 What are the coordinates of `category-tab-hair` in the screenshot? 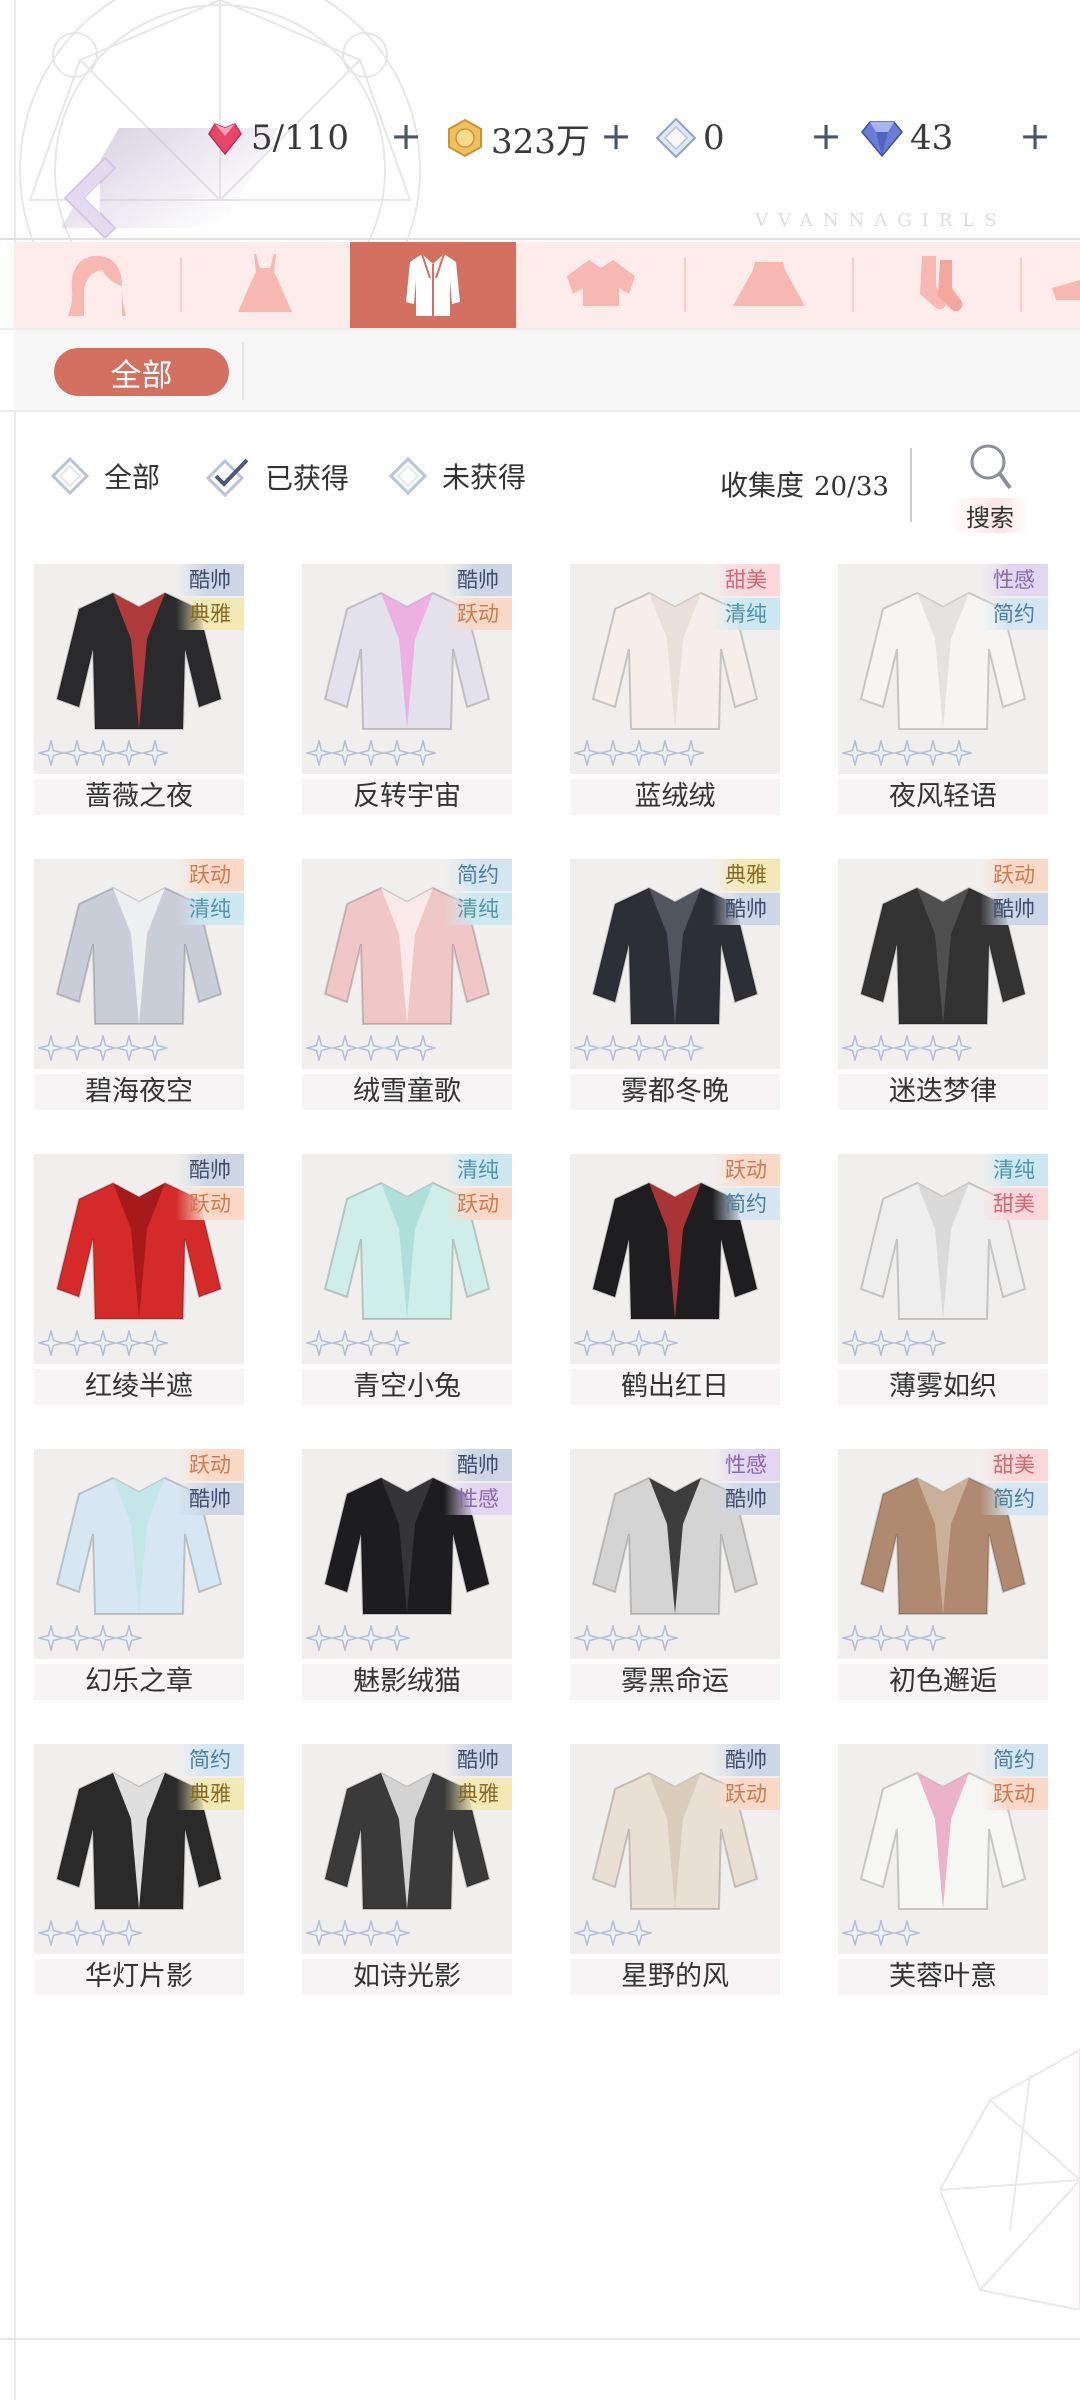 It's located at (97, 285).